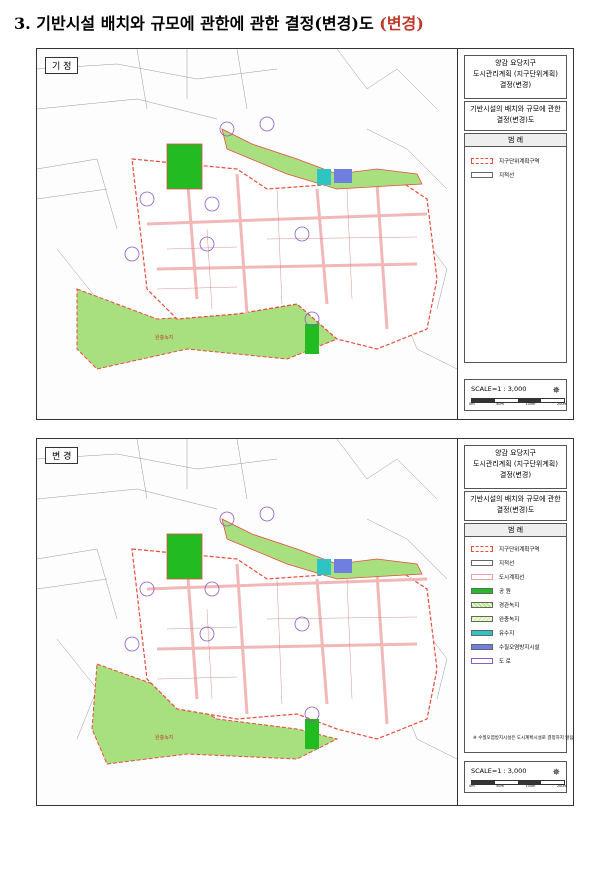 The height and width of the screenshot is (886, 602). I want to click on legend-item: 경관녹지, so click(495, 605).